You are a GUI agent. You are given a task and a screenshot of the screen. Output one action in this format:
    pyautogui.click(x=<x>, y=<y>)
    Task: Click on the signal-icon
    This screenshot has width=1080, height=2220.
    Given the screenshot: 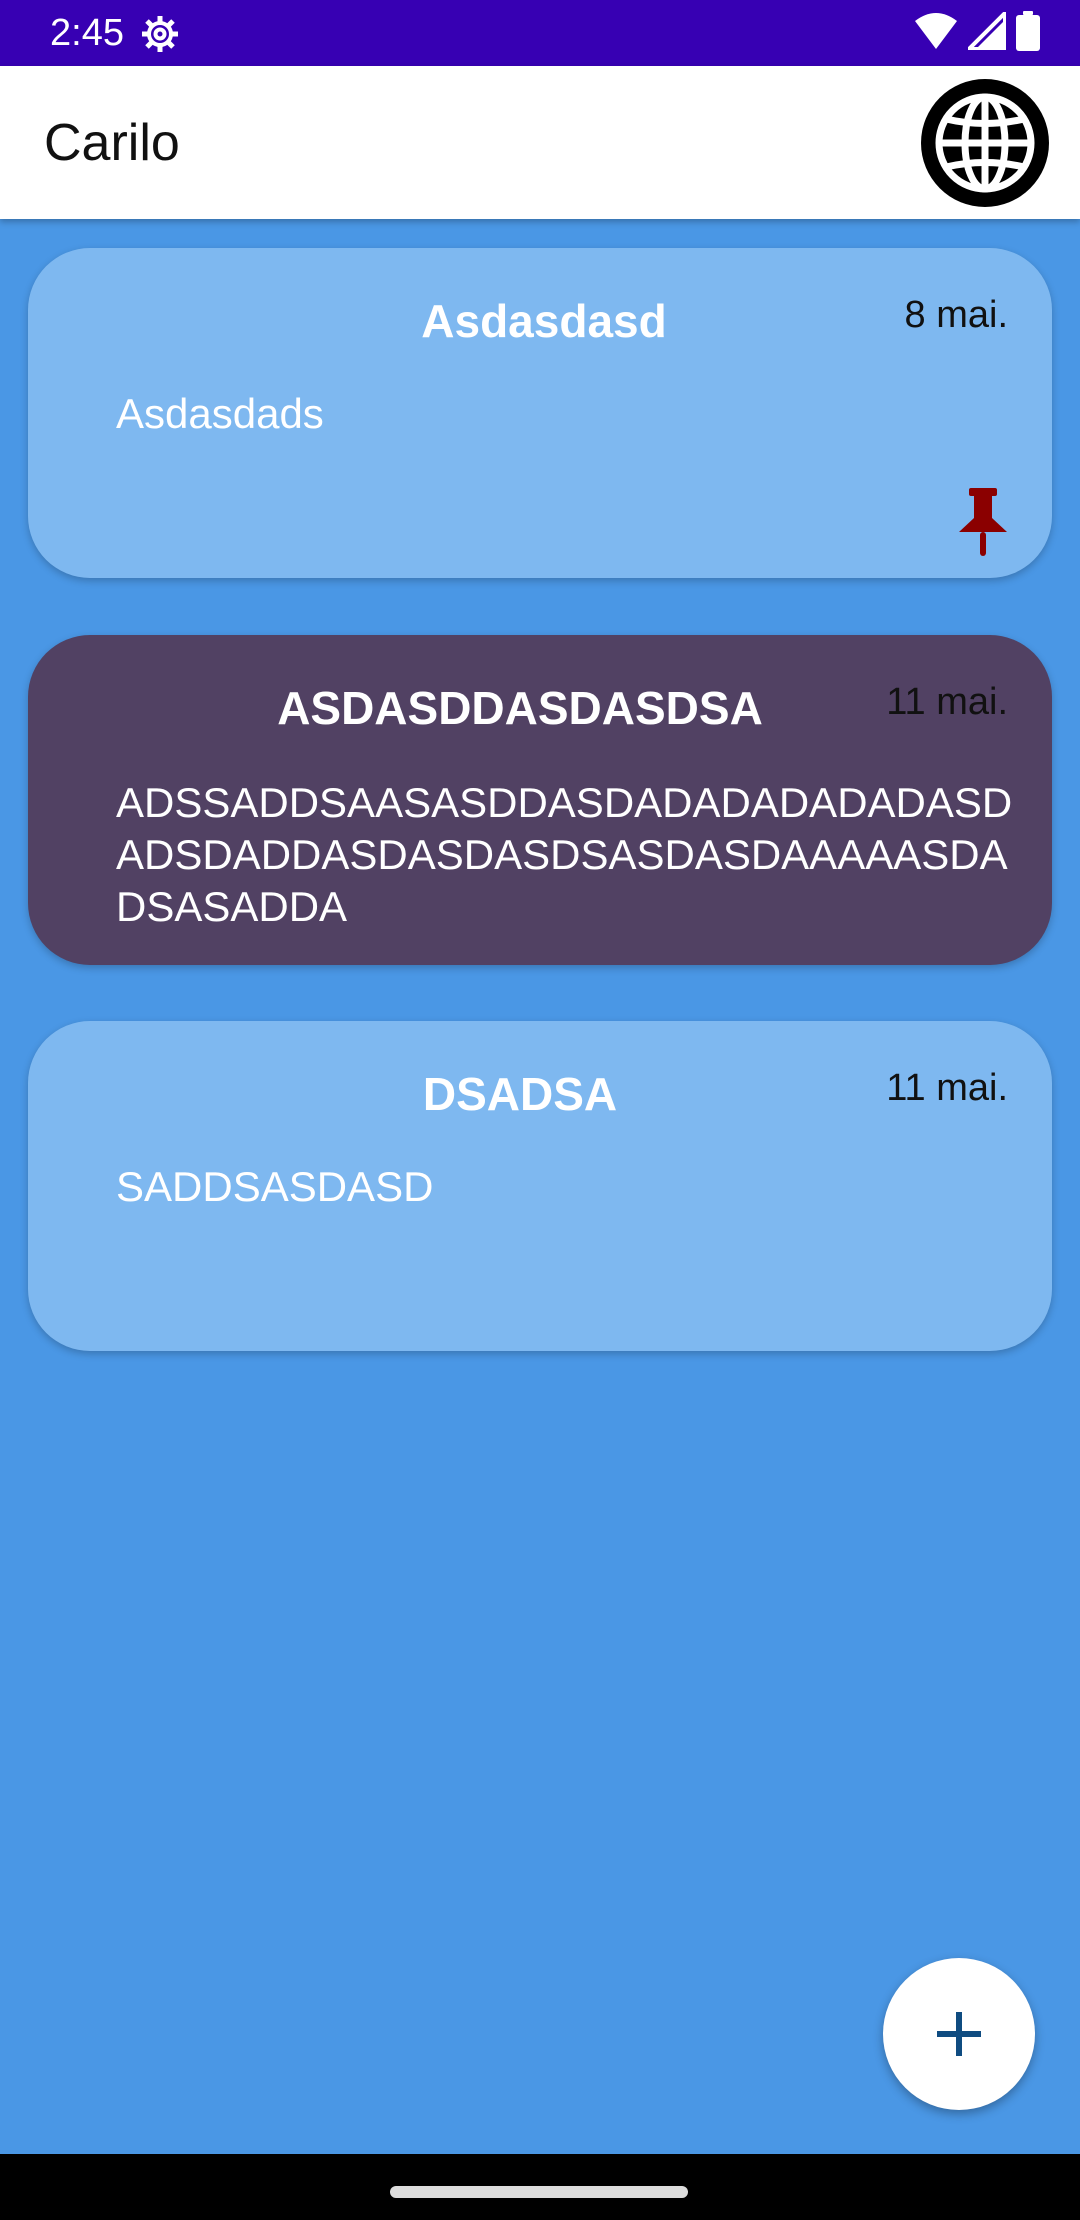 What is the action you would take?
    pyautogui.click(x=985, y=31)
    